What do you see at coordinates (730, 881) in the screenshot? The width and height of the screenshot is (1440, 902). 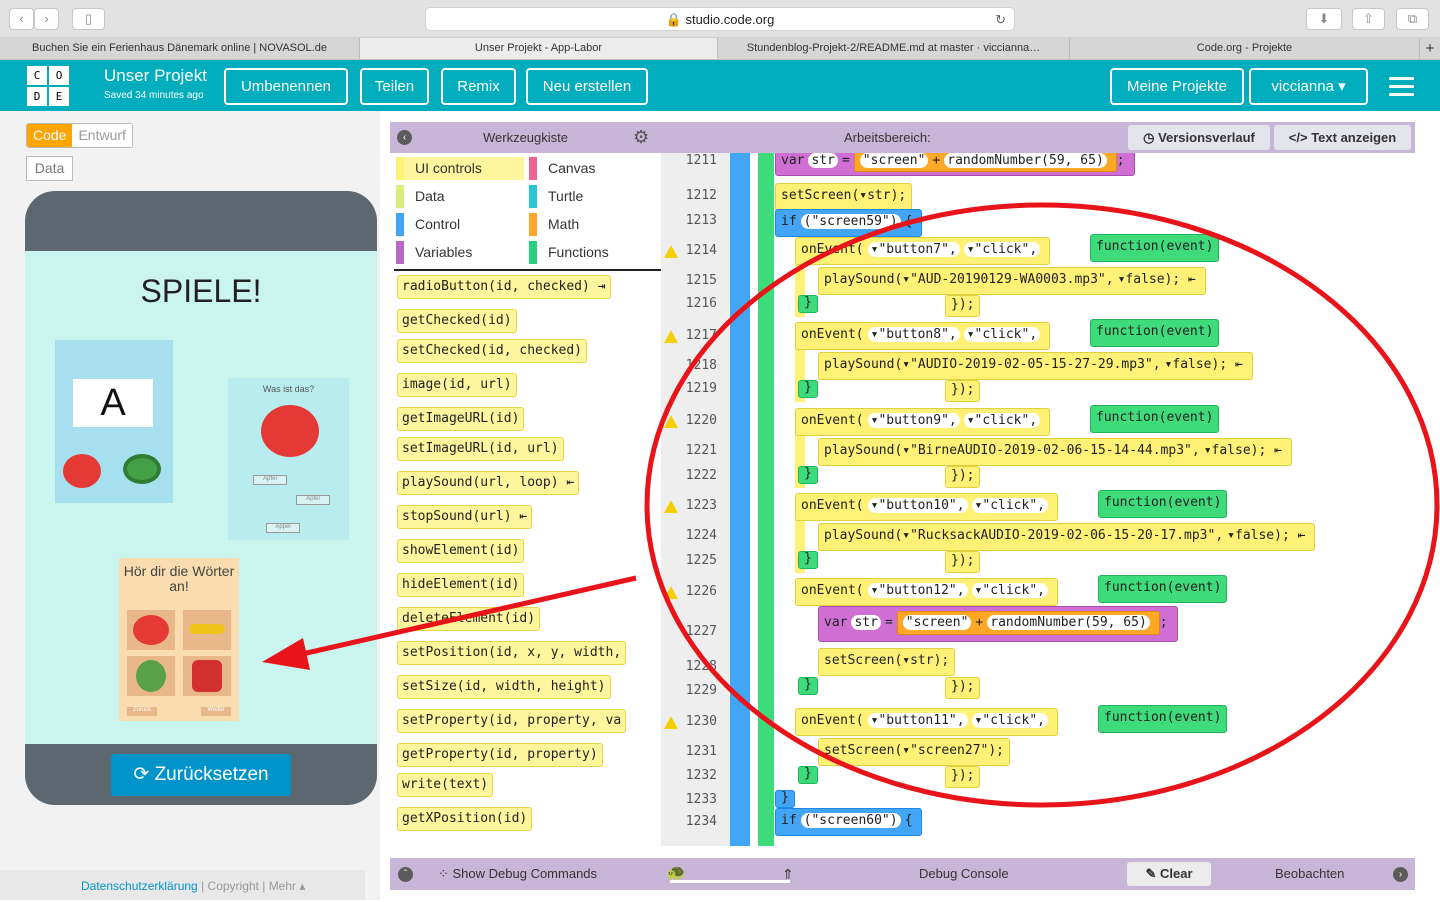 I see `speed-slider` at bounding box center [730, 881].